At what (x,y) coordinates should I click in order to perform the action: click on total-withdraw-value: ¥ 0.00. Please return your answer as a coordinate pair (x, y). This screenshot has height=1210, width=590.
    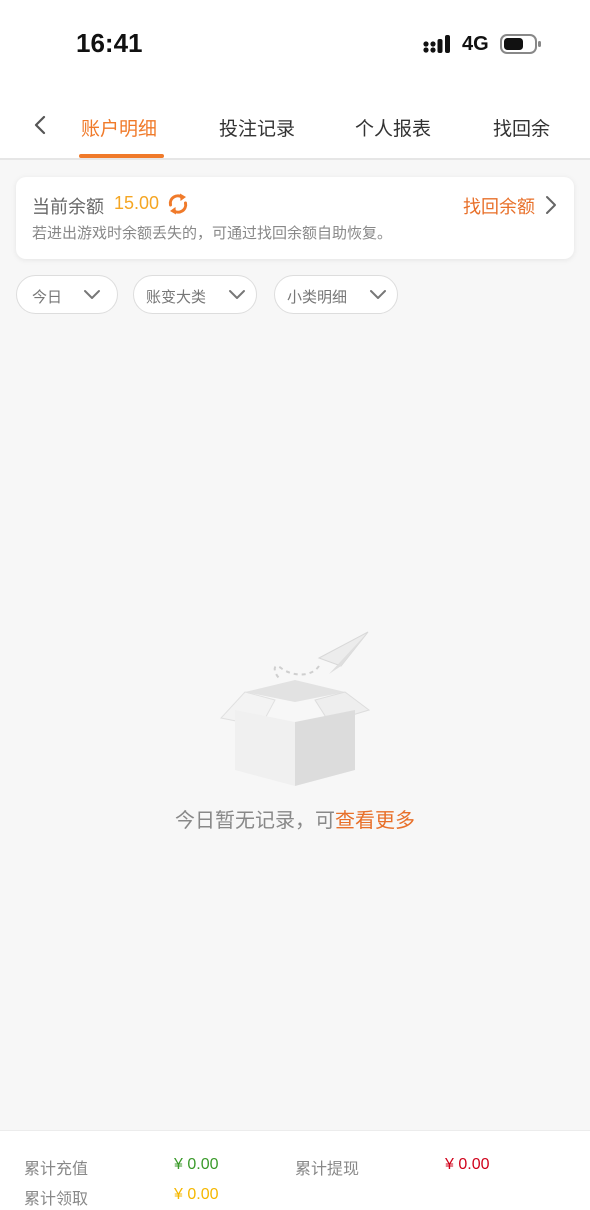
    Looking at the image, I should click on (467, 1164).